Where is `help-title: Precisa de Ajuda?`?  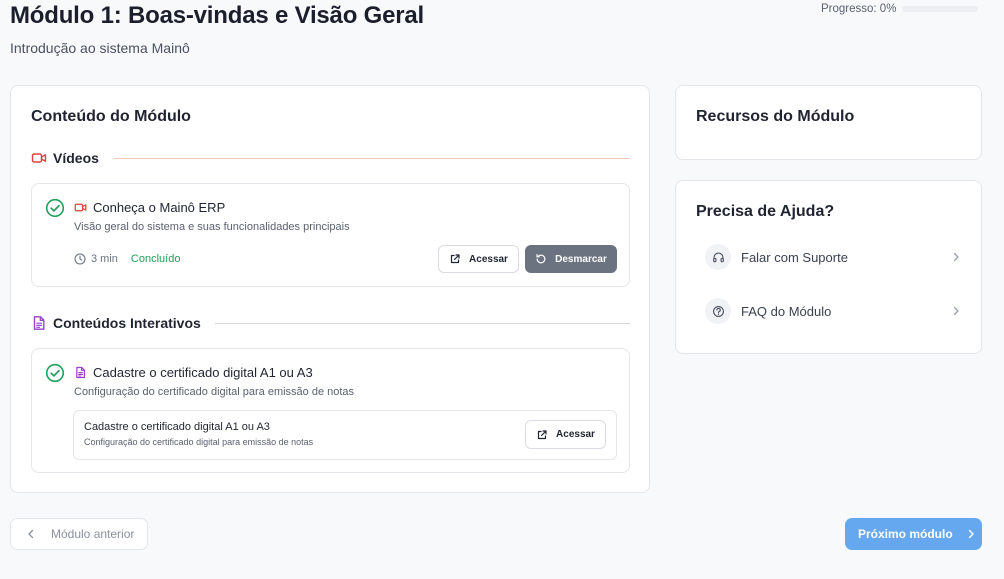
help-title: Precisa de Ajuda? is located at coordinates (765, 211).